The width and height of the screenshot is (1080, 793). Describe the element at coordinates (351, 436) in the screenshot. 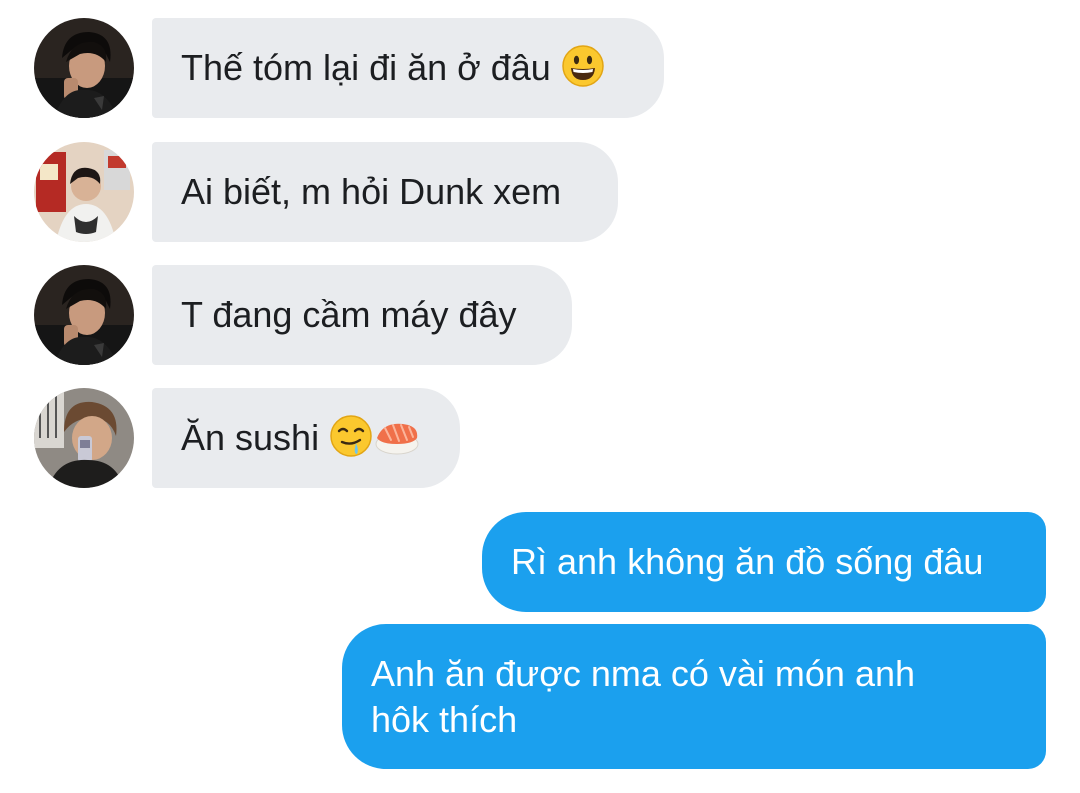

I see `drooling-face-icon` at that location.